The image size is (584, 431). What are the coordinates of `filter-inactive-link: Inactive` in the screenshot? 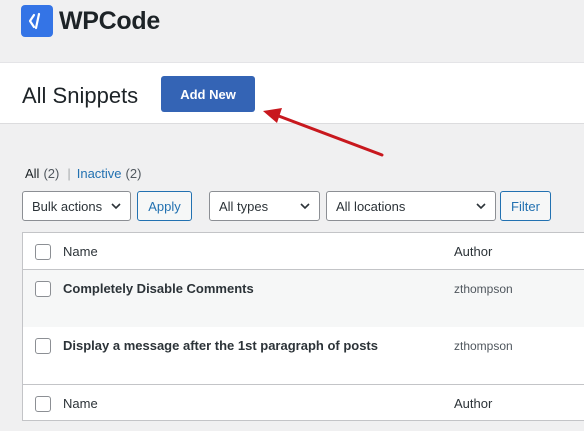 It's located at (99, 173).